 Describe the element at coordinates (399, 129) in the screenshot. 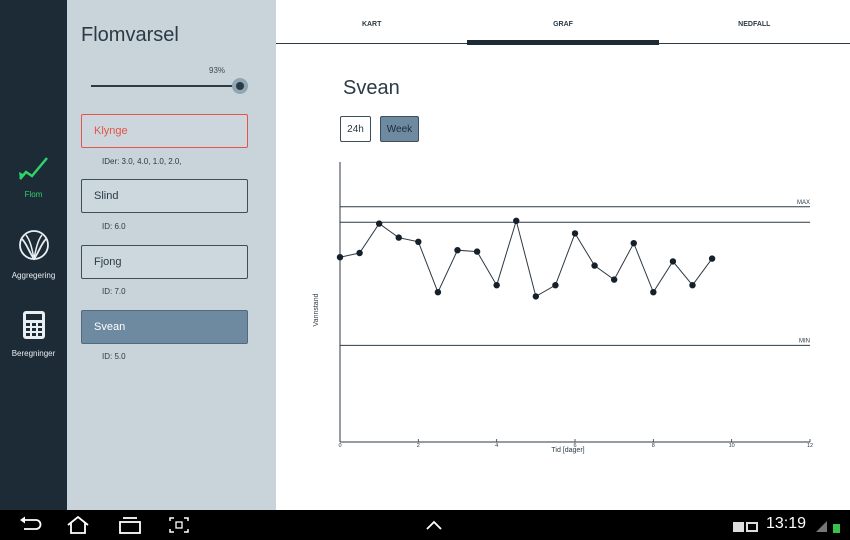

I see `range-week-button: Week` at that location.